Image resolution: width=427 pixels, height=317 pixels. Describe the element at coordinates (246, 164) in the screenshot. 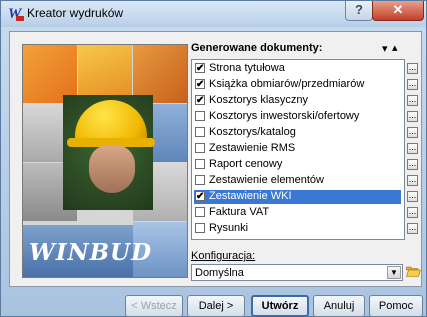

I see `list-item-label: Raport cenowy` at that location.